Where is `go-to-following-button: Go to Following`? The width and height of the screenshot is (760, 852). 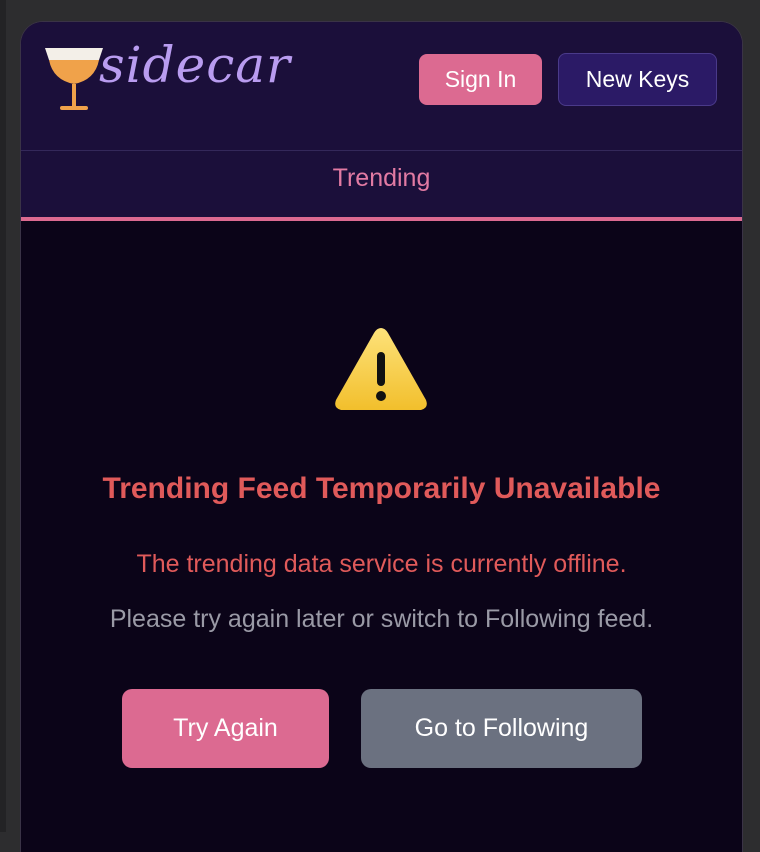
go-to-following-button: Go to Following is located at coordinates (501, 728).